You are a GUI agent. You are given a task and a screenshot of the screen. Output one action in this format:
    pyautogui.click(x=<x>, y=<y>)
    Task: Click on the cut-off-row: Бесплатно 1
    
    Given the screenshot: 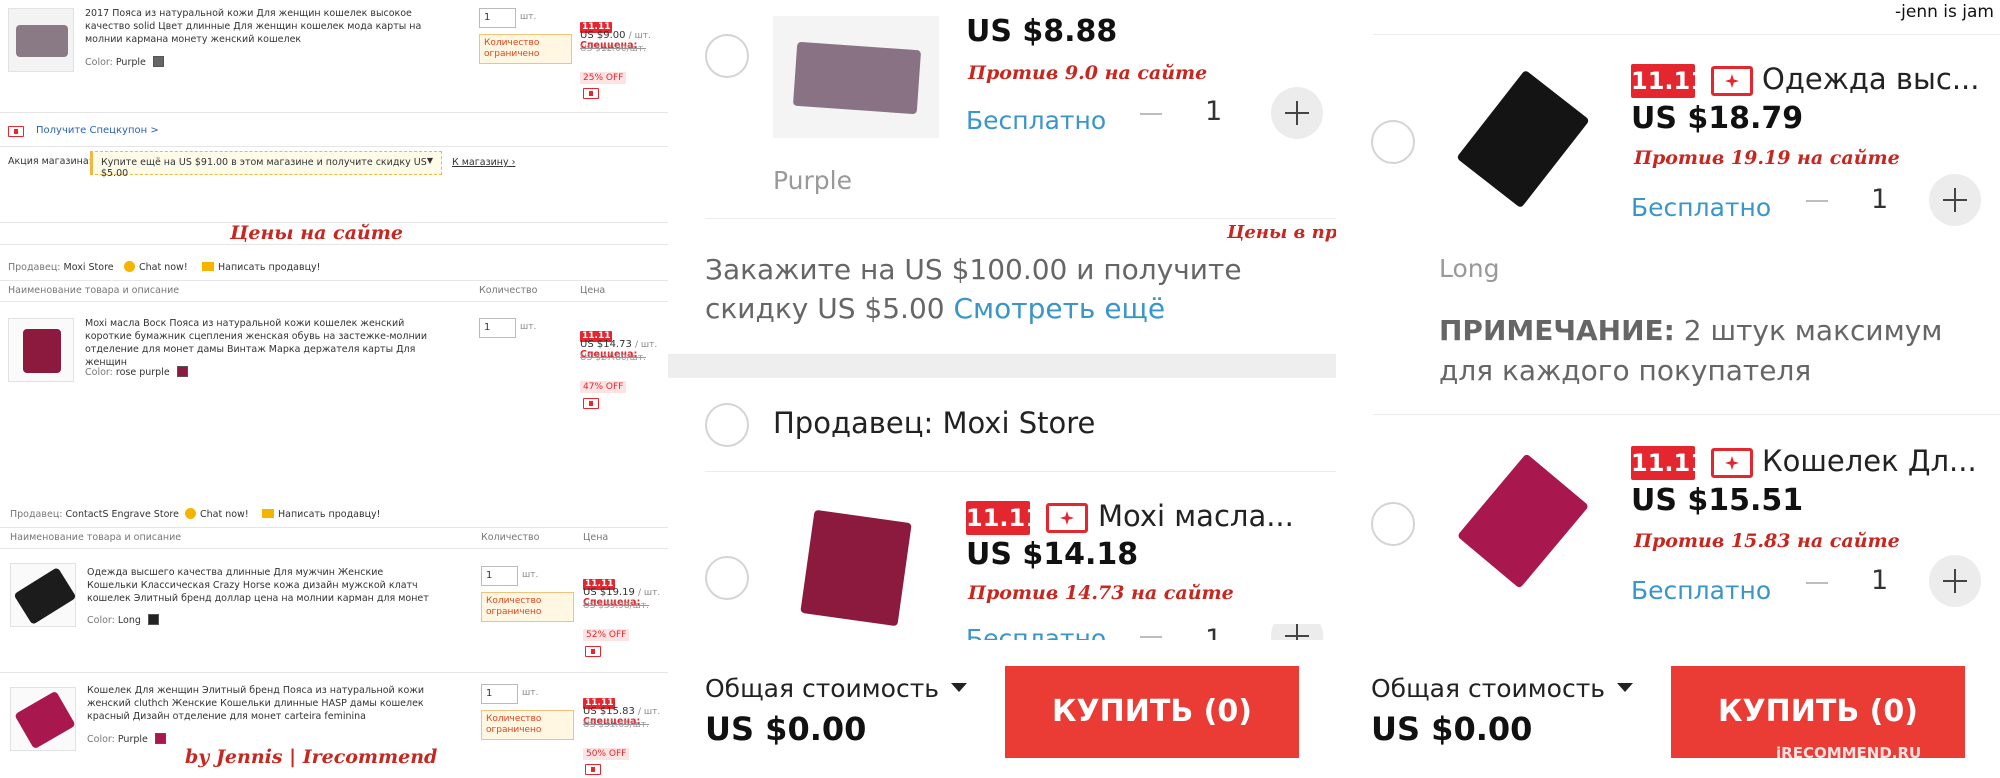 What is the action you would take?
    pyautogui.click(x=1151, y=632)
    